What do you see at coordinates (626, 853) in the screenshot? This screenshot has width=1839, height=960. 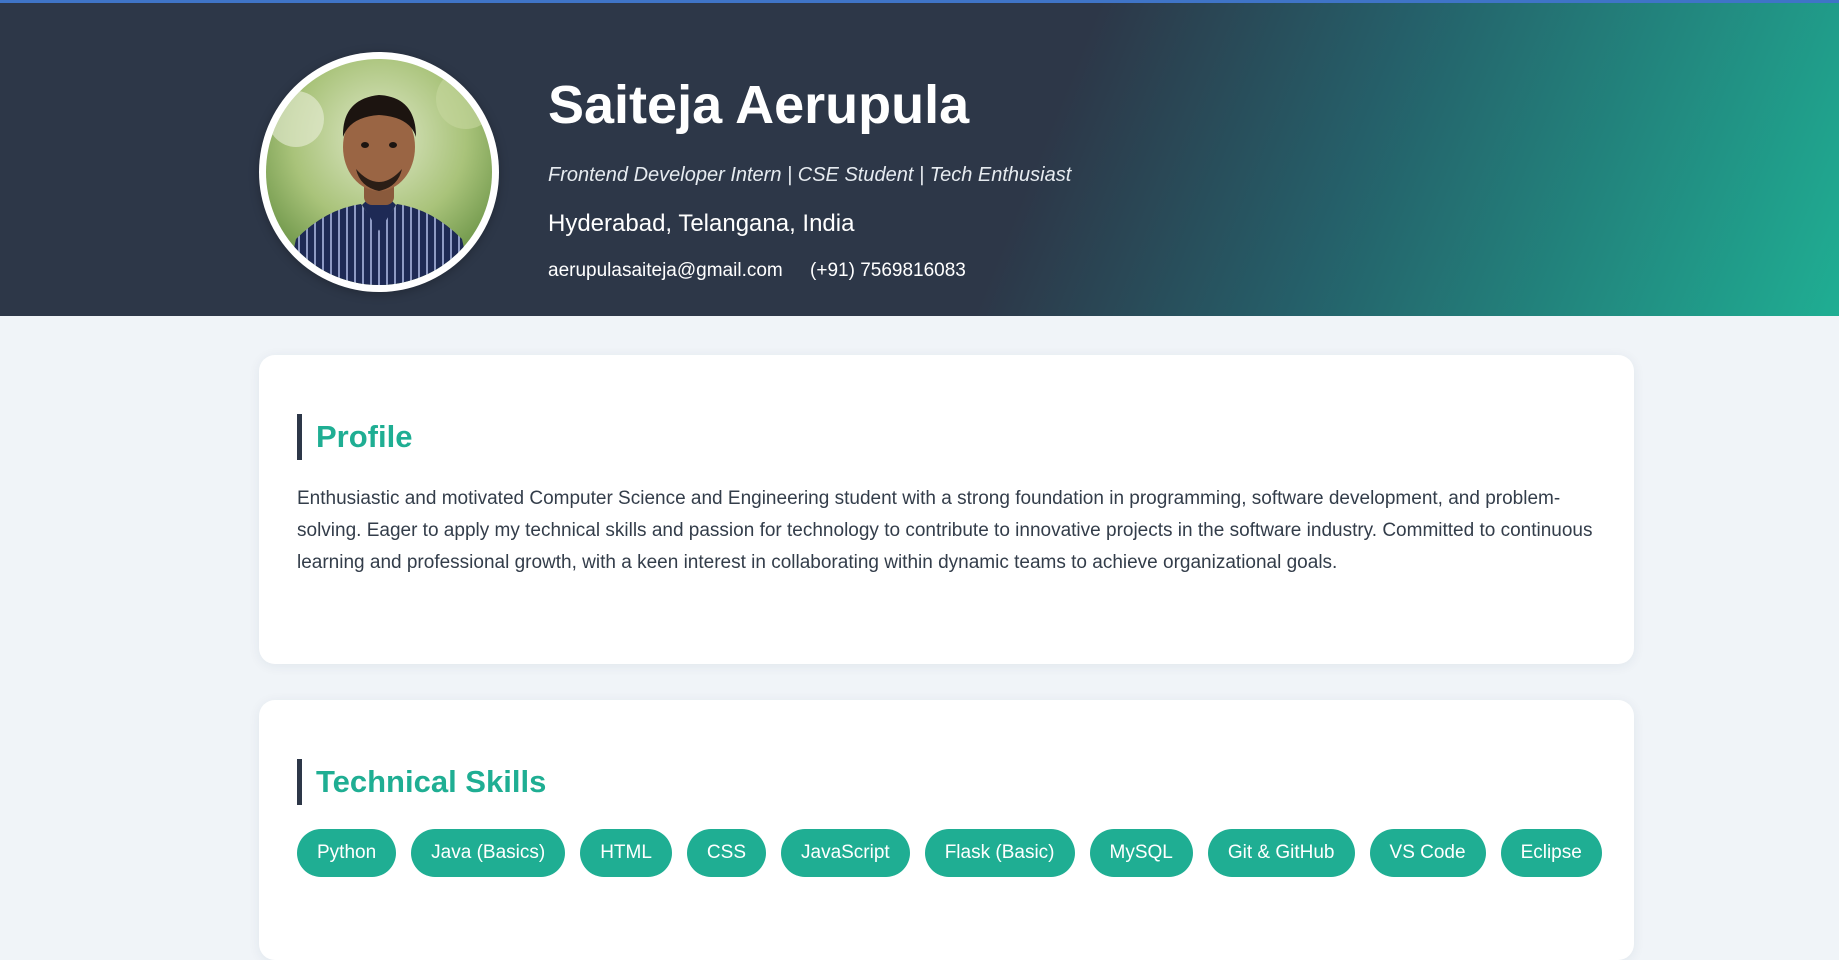 I see `skill-badge: HTML` at bounding box center [626, 853].